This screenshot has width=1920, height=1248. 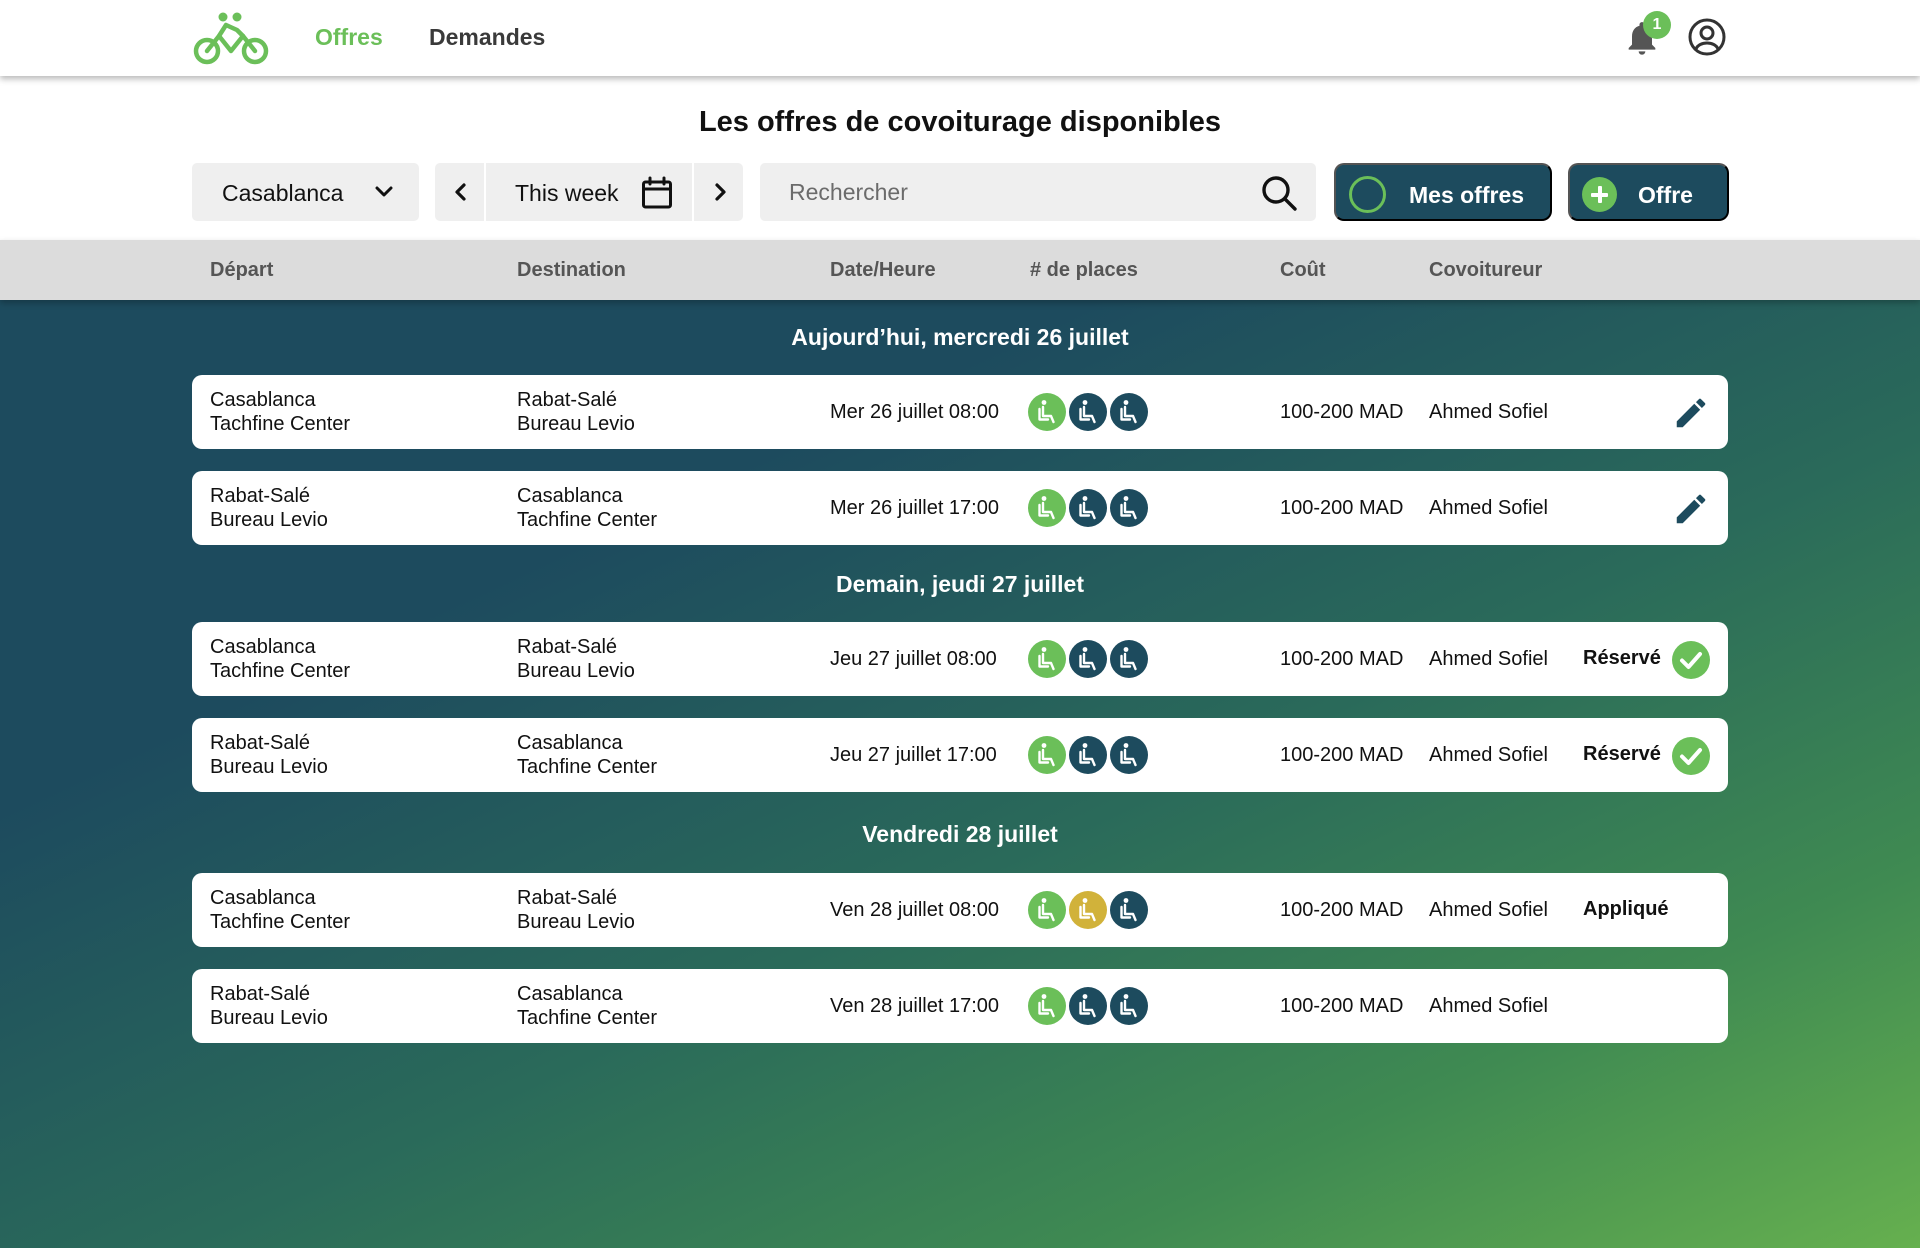 What do you see at coordinates (1657, 25) in the screenshot?
I see `notification-badge: 1` at bounding box center [1657, 25].